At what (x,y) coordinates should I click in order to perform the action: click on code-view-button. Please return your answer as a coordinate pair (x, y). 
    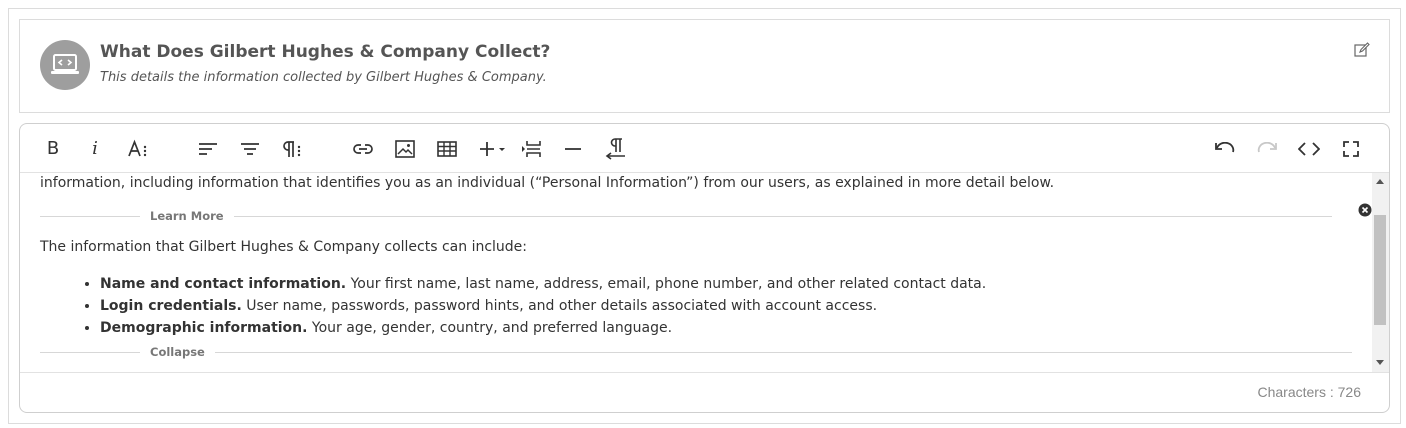
    Looking at the image, I should click on (1309, 149).